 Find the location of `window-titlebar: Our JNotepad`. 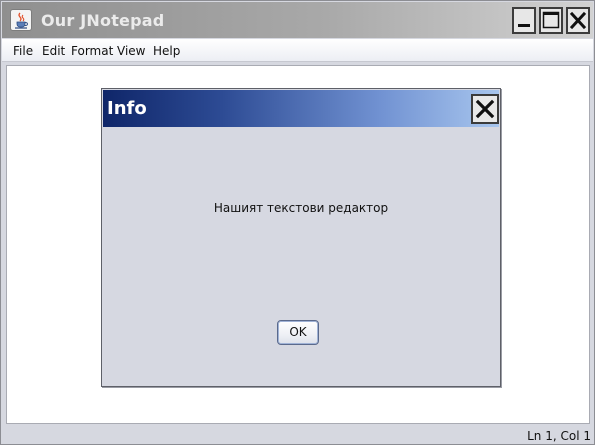

window-titlebar: Our JNotepad is located at coordinates (297, 20).